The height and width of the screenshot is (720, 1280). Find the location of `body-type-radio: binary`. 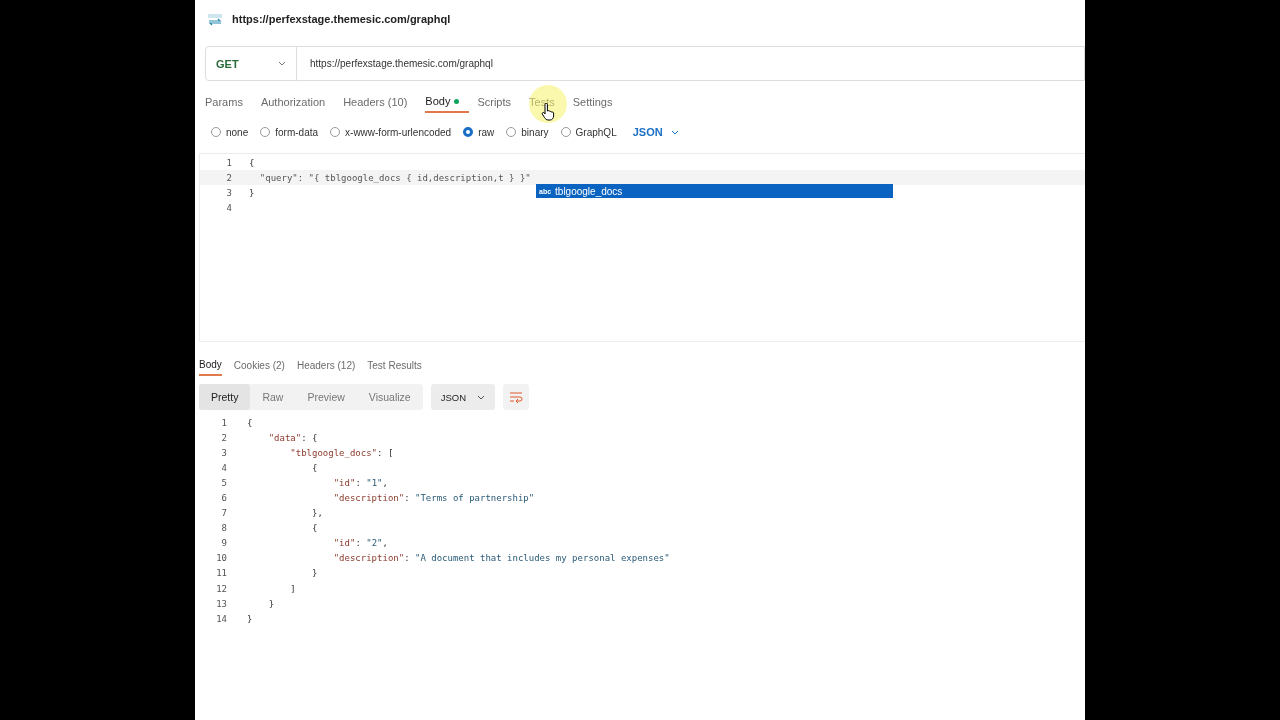

body-type-radio: binary is located at coordinates (527, 132).